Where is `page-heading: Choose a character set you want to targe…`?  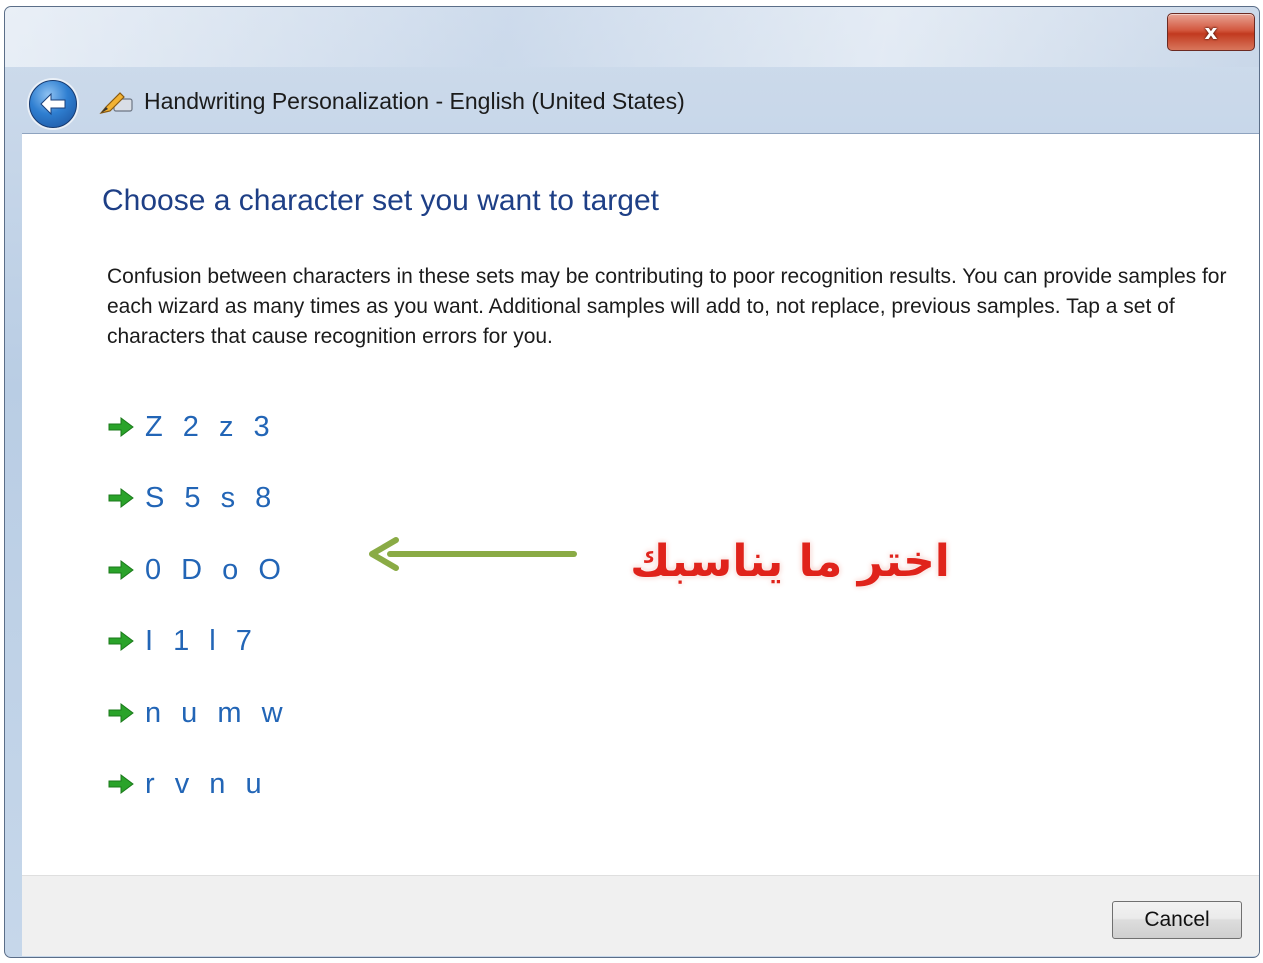
page-heading: Choose a character set you want to targe… is located at coordinates (380, 200).